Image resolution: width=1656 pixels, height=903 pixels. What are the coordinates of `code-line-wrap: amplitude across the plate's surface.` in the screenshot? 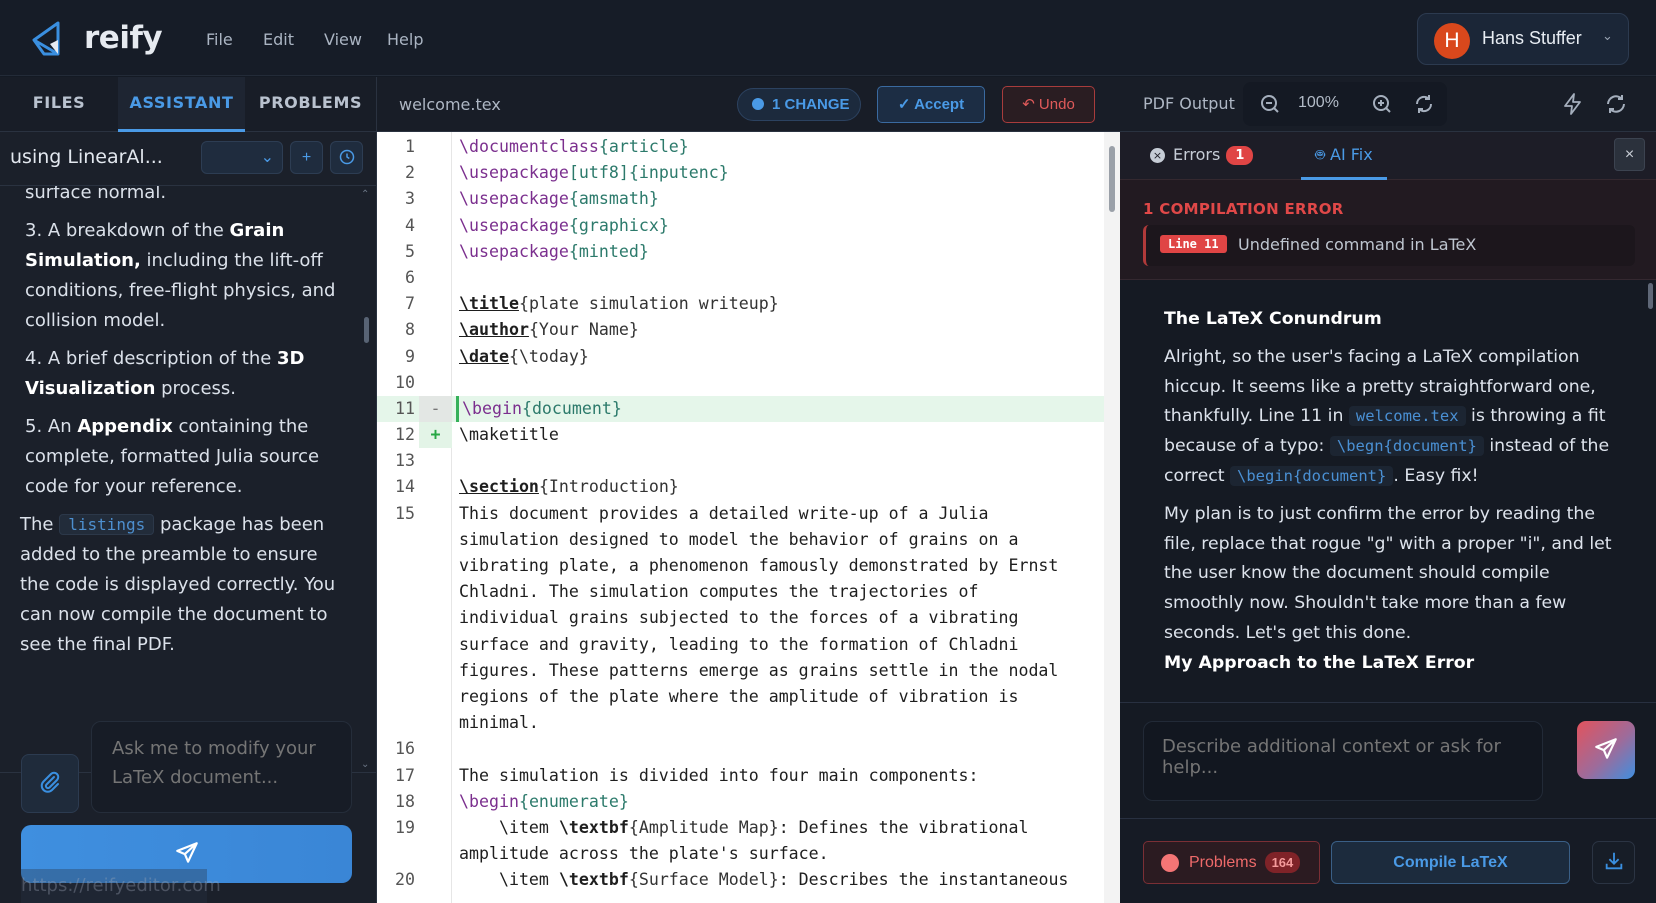 It's located at (740, 854).